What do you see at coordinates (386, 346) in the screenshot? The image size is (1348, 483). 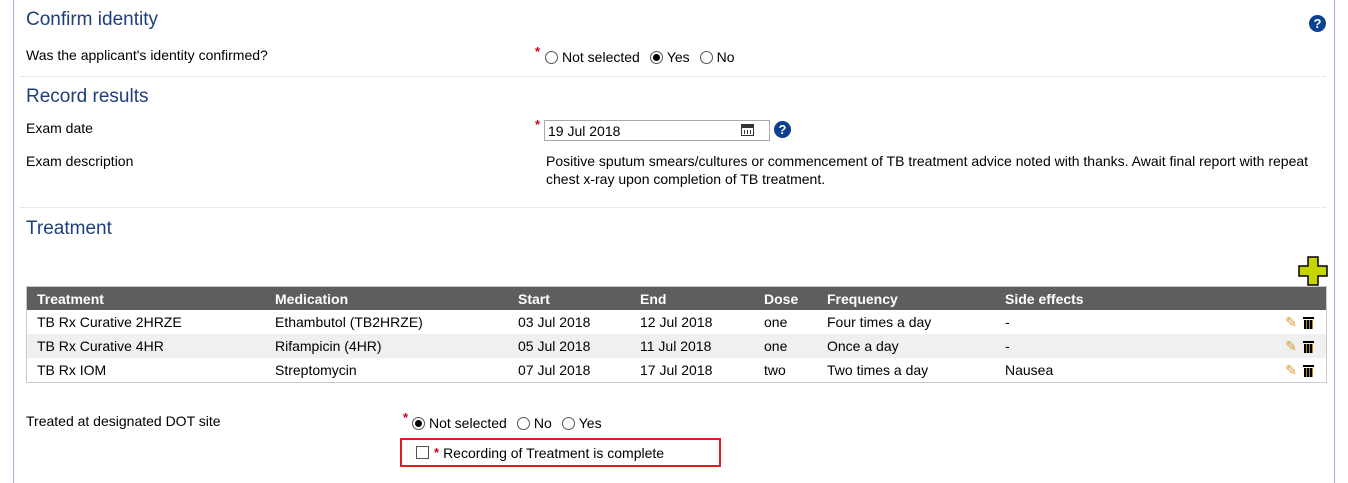 I see `cell-medication: Rifampicin (4HR)` at bounding box center [386, 346].